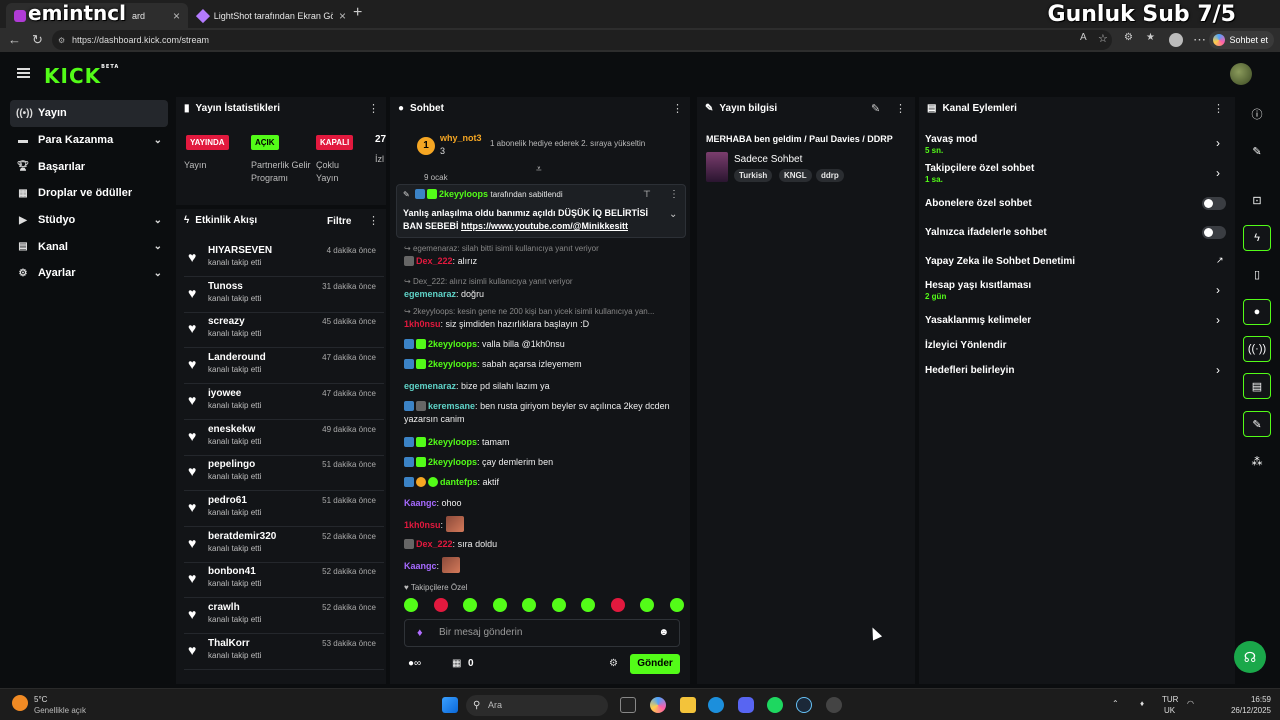  I want to click on discord-icon, so click(746, 705).